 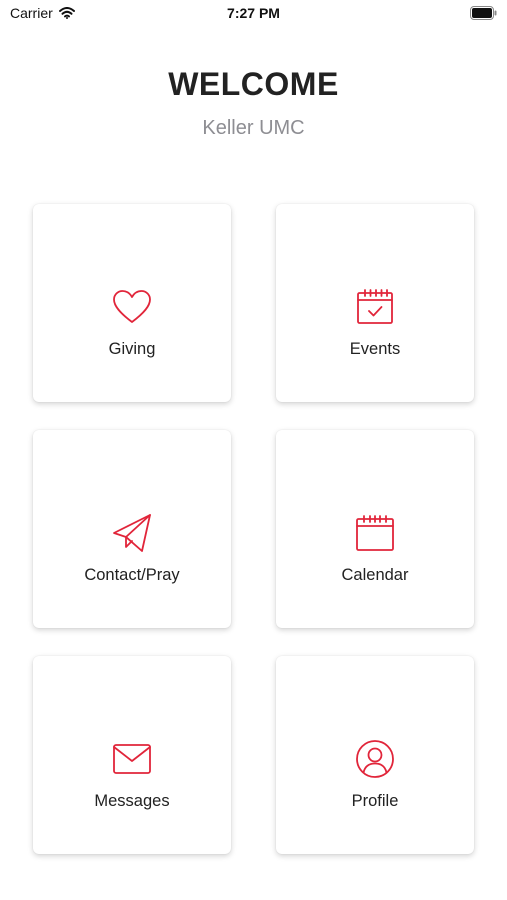 What do you see at coordinates (375, 533) in the screenshot?
I see `calendar-icon` at bounding box center [375, 533].